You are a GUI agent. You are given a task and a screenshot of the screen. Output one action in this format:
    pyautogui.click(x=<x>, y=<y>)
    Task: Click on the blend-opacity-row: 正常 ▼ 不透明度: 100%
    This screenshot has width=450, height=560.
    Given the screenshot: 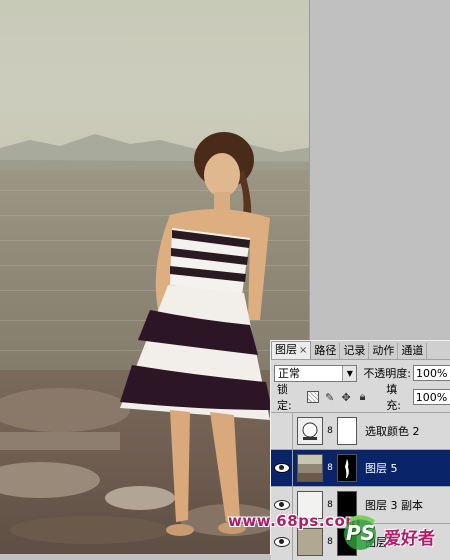 What is the action you would take?
    pyautogui.click(x=362, y=373)
    